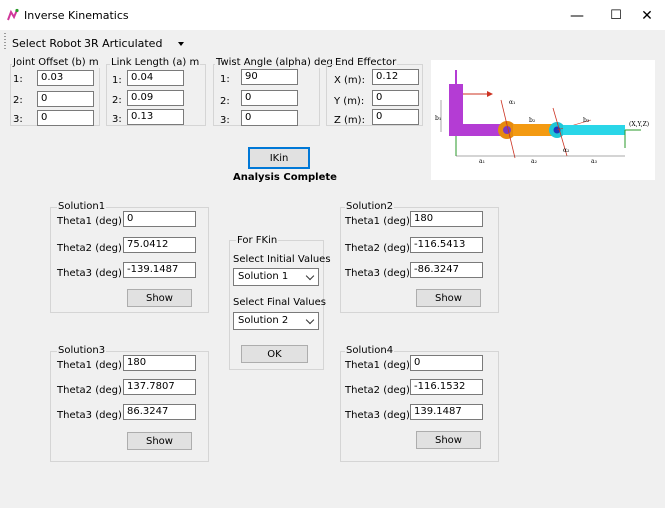  Describe the element at coordinates (225, 79) in the screenshot. I see `twist-angle-index-1: 1:` at that location.